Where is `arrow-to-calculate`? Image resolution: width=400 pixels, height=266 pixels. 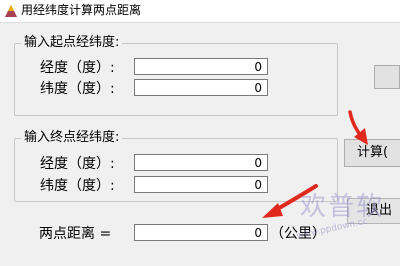 arrow-to-calculate is located at coordinates (358, 127).